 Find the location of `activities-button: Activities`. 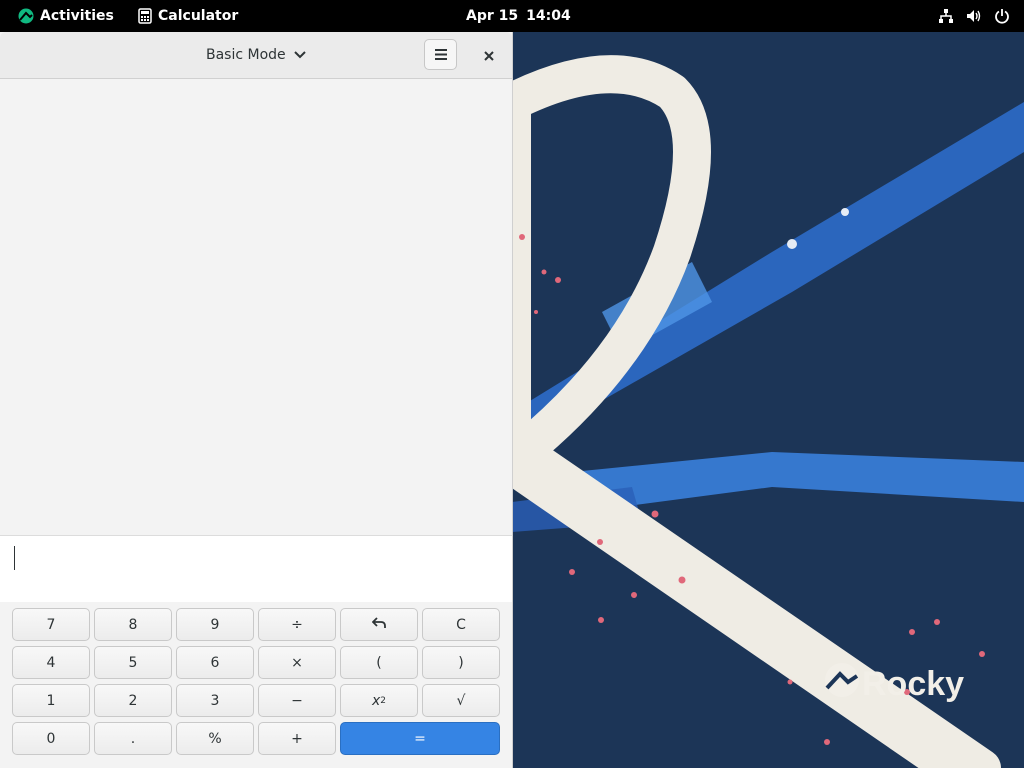

activities-button: Activities is located at coordinates (66, 16).